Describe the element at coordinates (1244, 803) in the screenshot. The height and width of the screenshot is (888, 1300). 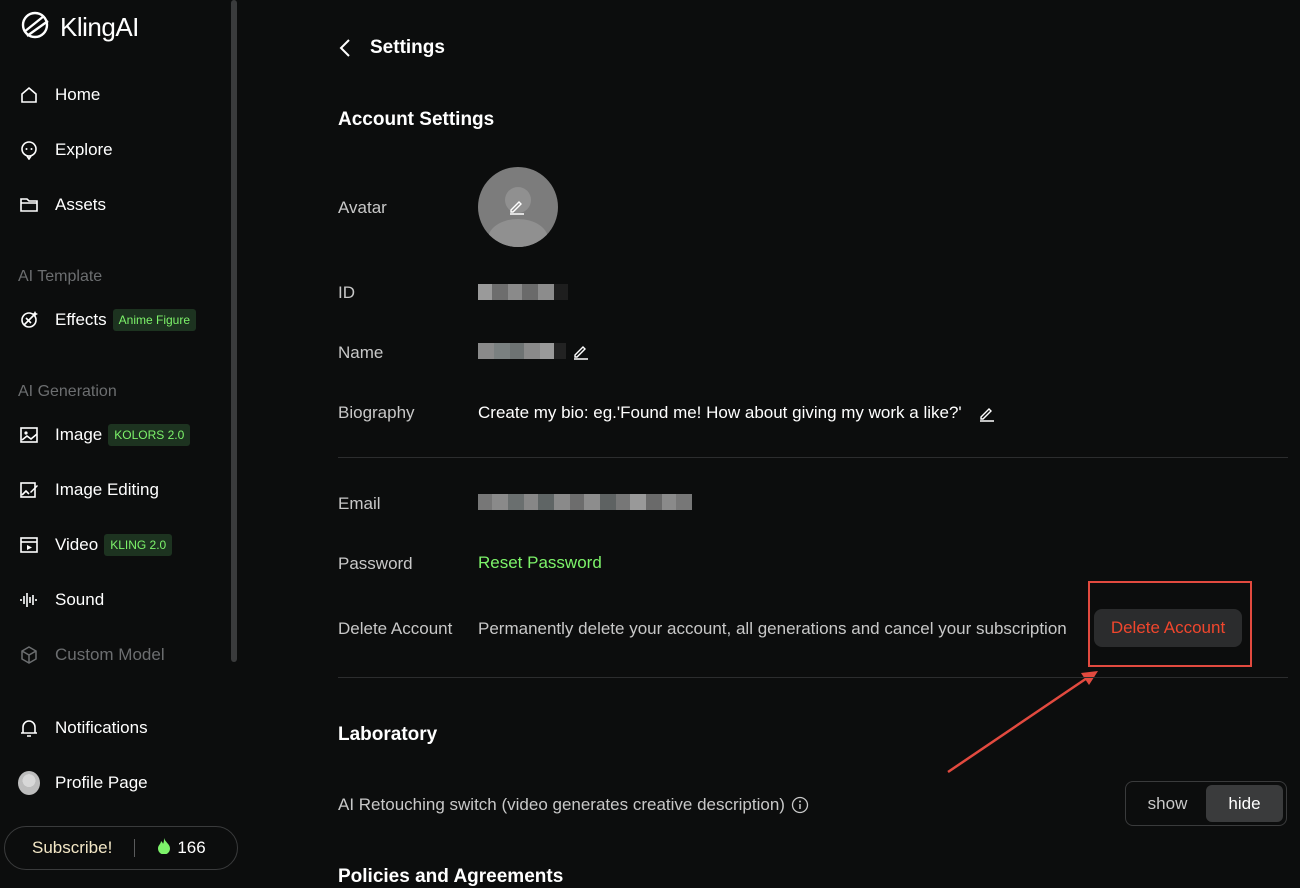
I see `toggle-hide-option: hide` at that location.